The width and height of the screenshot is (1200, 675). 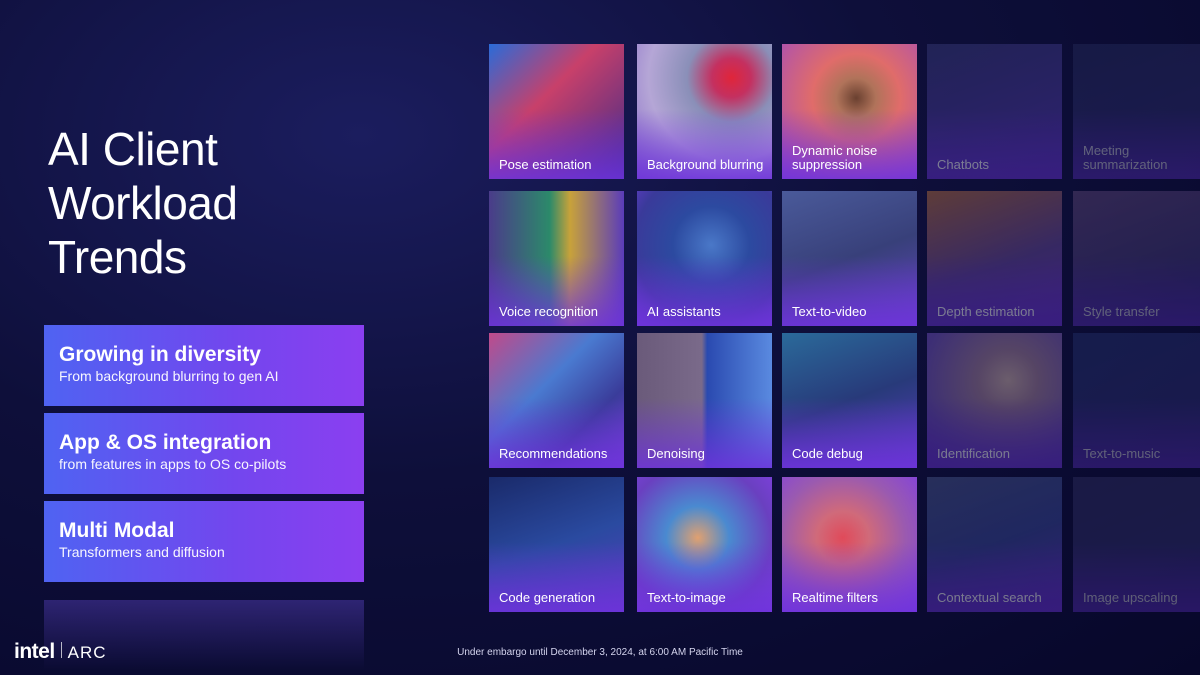 I want to click on tile-image-upscaling: Image upscaling, so click(x=1136, y=544).